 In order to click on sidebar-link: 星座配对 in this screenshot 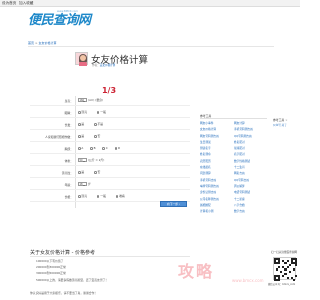, I will do `click(250, 148)`.